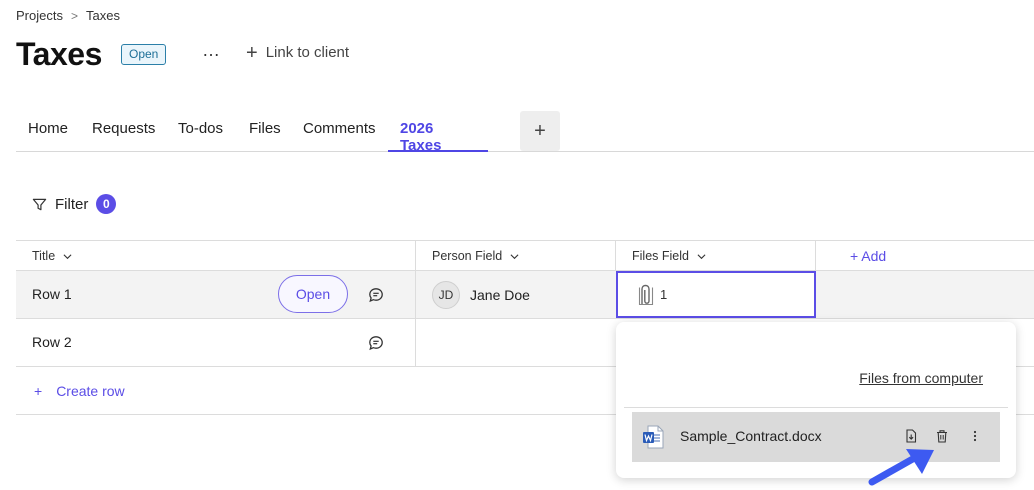 The image size is (1034, 490). Describe the element at coordinates (52, 342) in the screenshot. I see `row-title: Row 2` at that location.